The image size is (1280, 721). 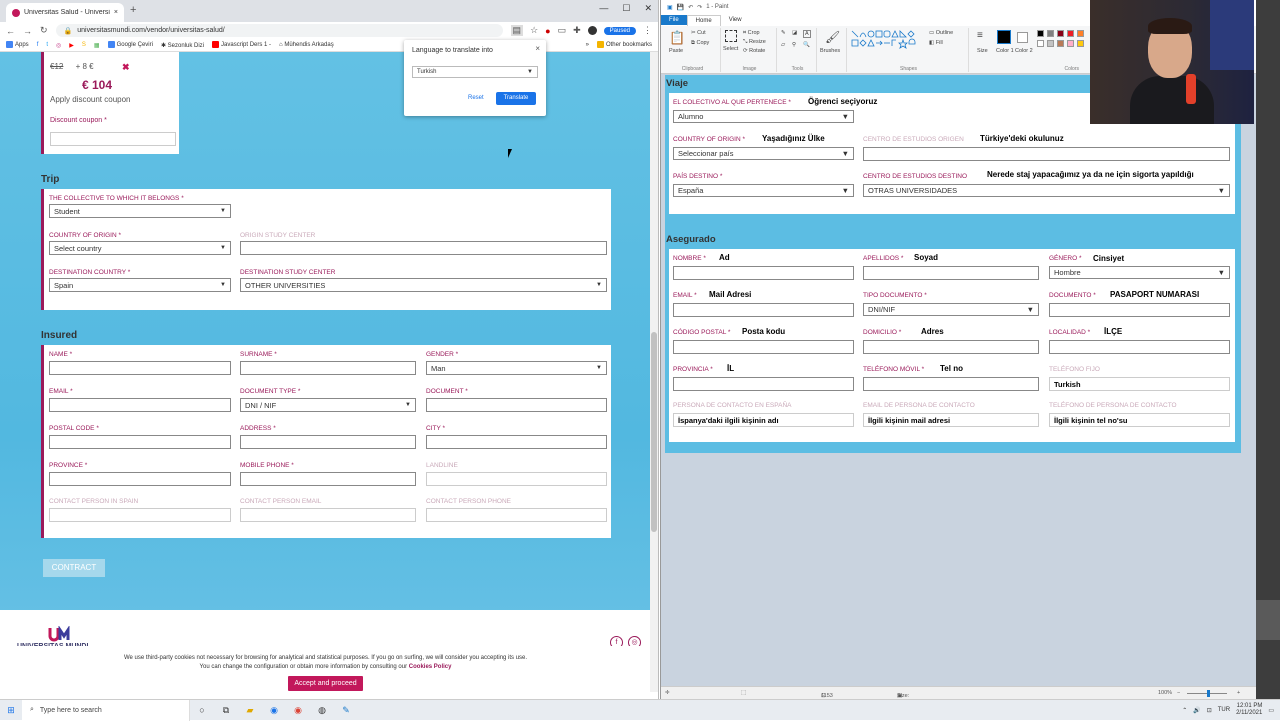 I want to click on close-window-button: ✕, so click(x=648, y=8).